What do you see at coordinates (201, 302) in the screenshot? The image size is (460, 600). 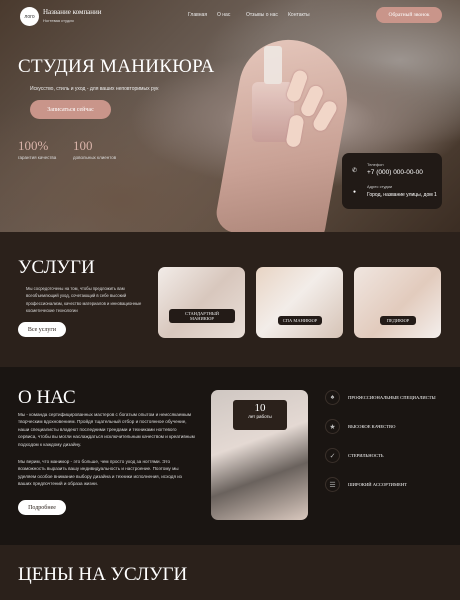 I see `service-card-standard: Стандартный маникюр` at bounding box center [201, 302].